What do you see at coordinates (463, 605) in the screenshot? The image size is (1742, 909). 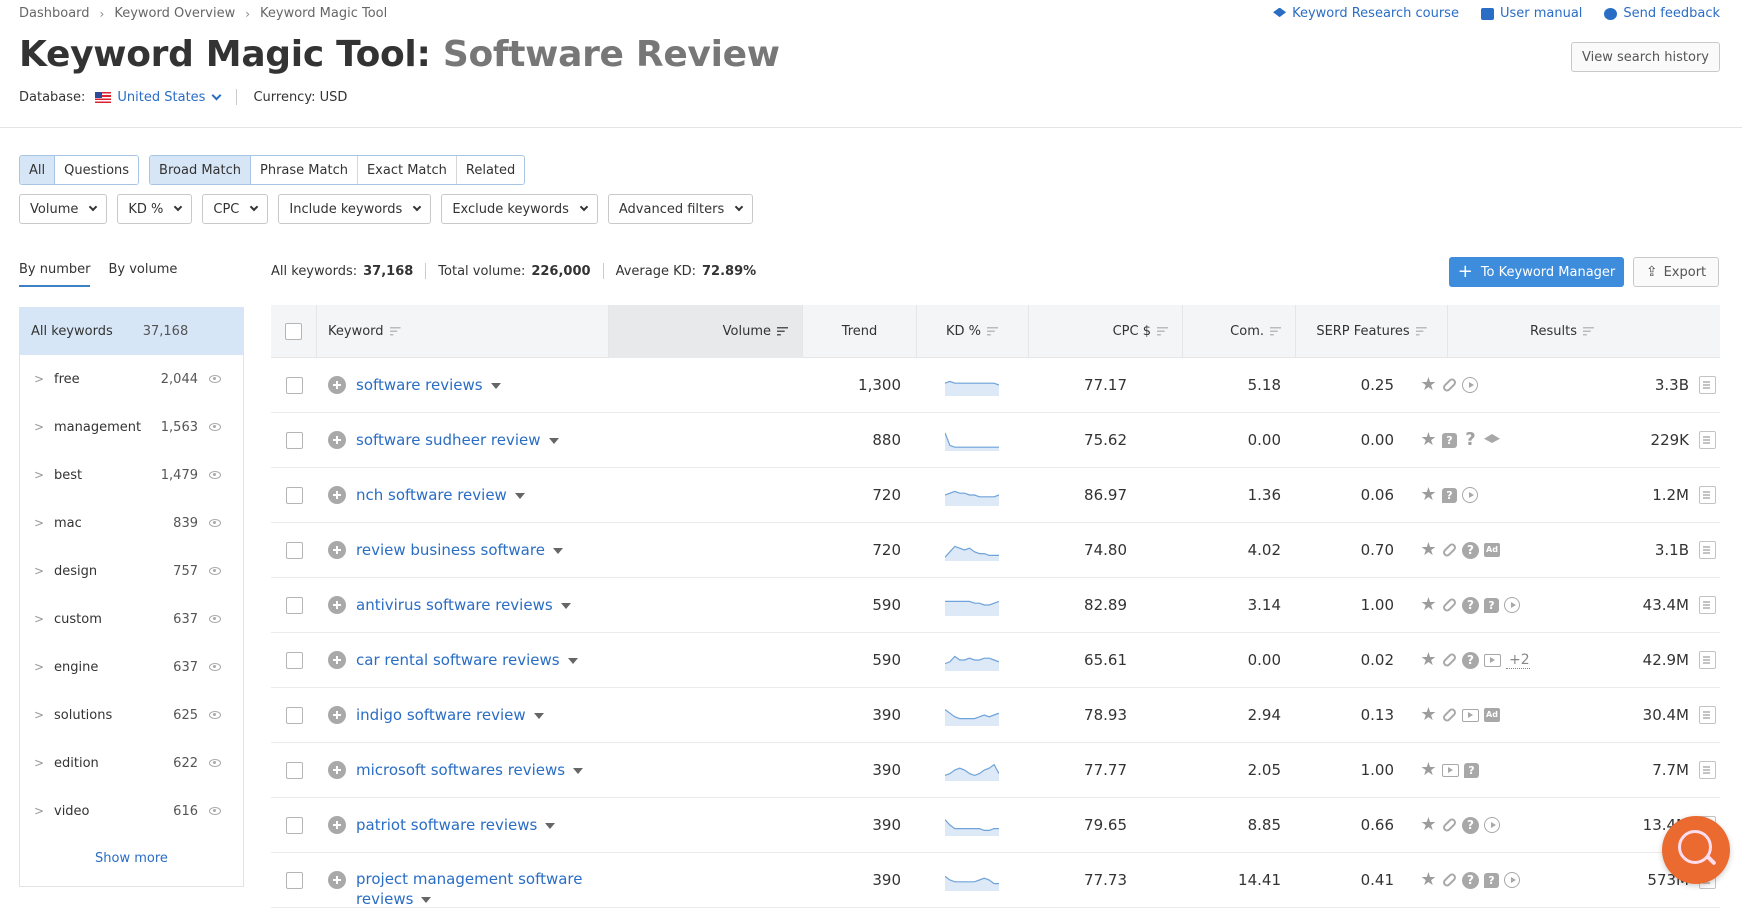 I see `keyword-link: antivirus software reviews` at bounding box center [463, 605].